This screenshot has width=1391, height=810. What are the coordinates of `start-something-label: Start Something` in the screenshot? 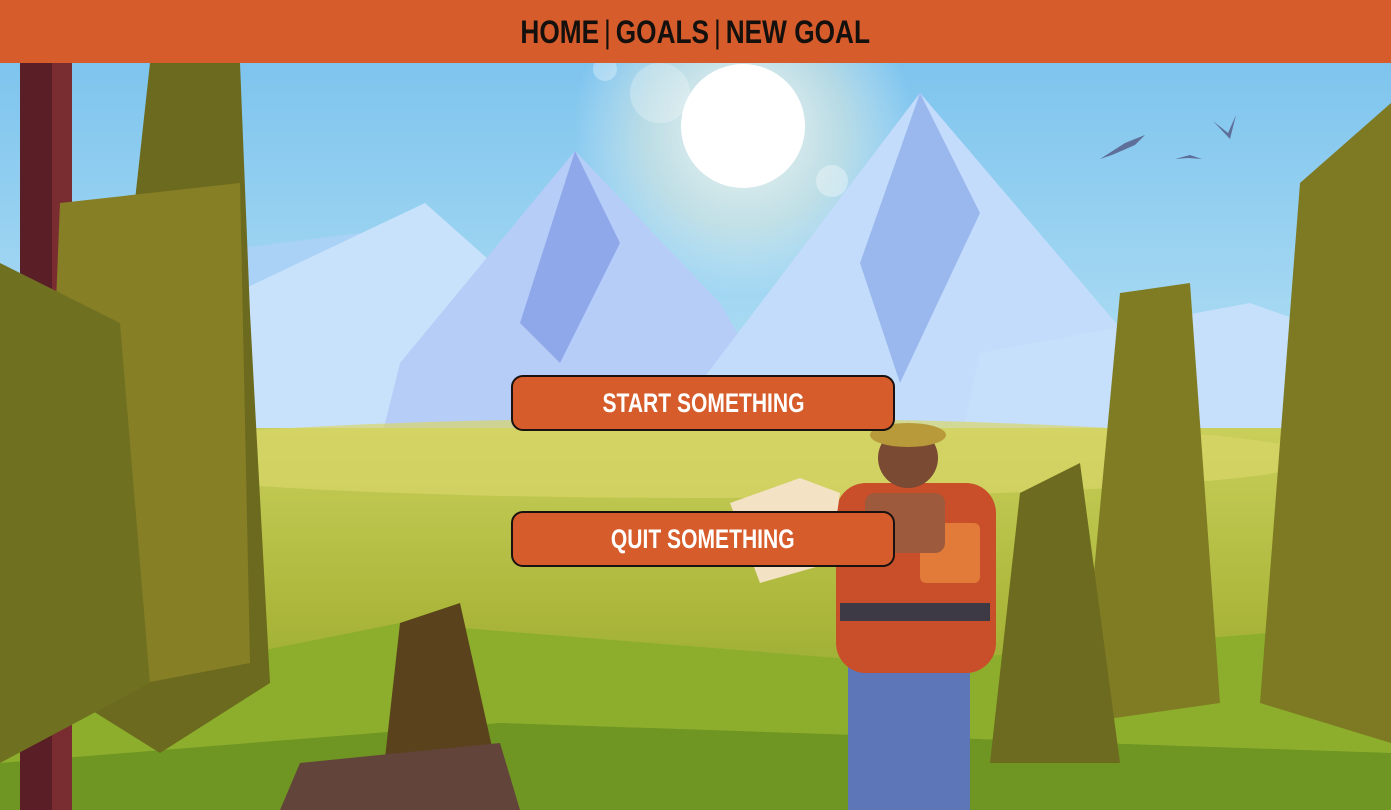 It's located at (703, 402).